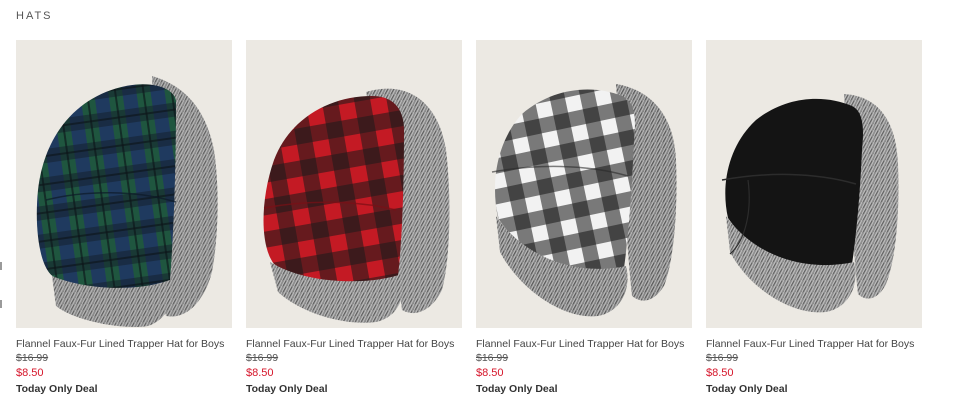  Describe the element at coordinates (584, 200) in the screenshot. I see `trapper-hat-white-check-image` at that location.